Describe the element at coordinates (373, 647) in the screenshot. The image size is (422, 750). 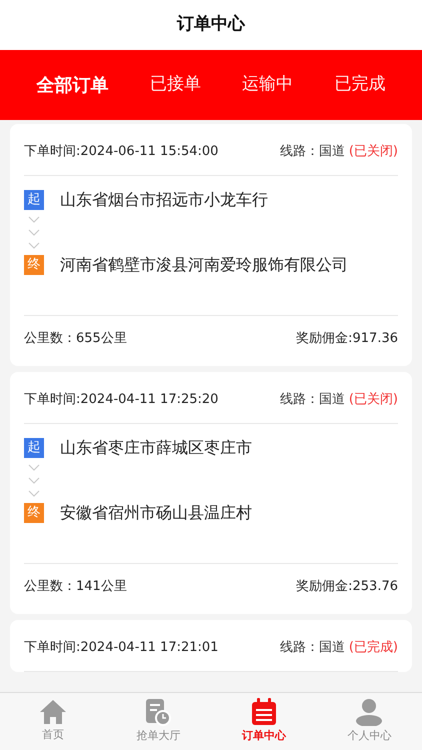
I see `order-status: (已完成)` at that location.